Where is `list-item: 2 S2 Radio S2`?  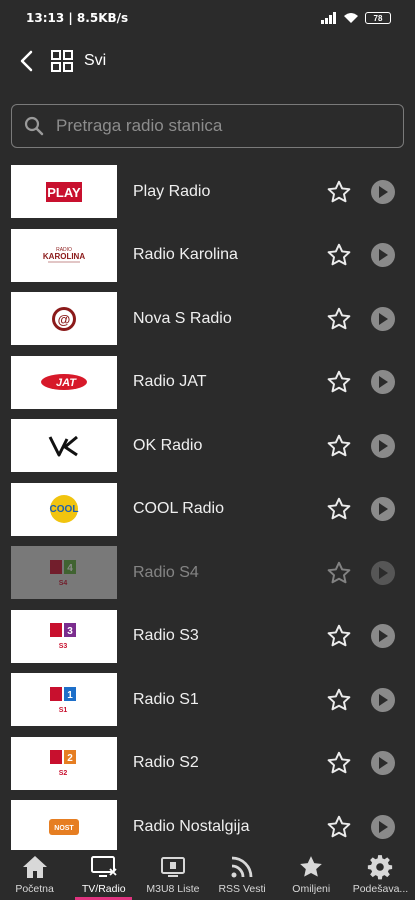 list-item: 2 S2 Radio S2 is located at coordinates (207, 764).